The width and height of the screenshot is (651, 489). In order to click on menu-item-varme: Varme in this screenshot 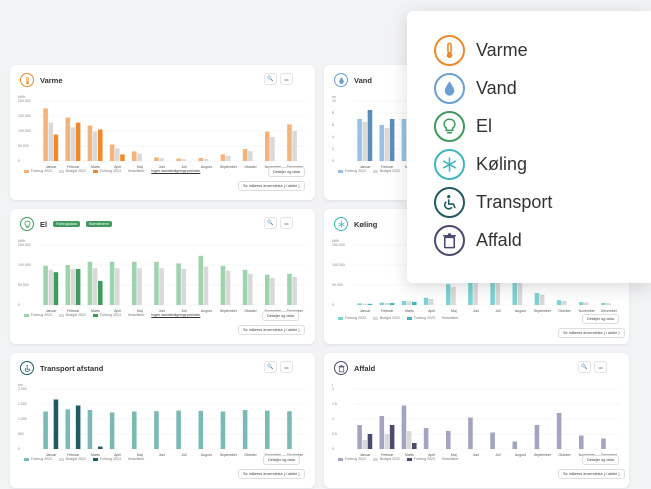, I will do `click(481, 50)`.